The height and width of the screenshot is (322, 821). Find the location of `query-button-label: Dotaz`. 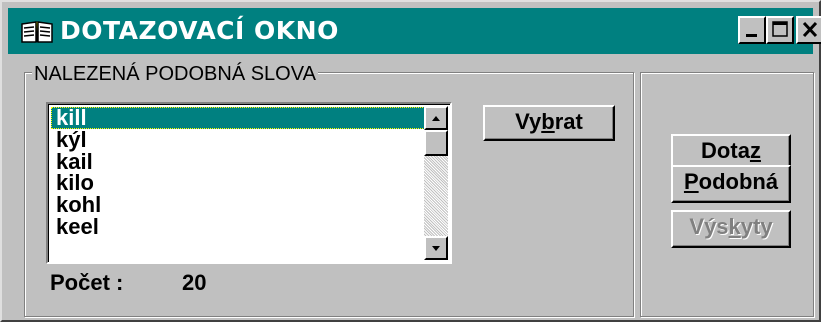

query-button-label: Dotaz is located at coordinates (731, 151).